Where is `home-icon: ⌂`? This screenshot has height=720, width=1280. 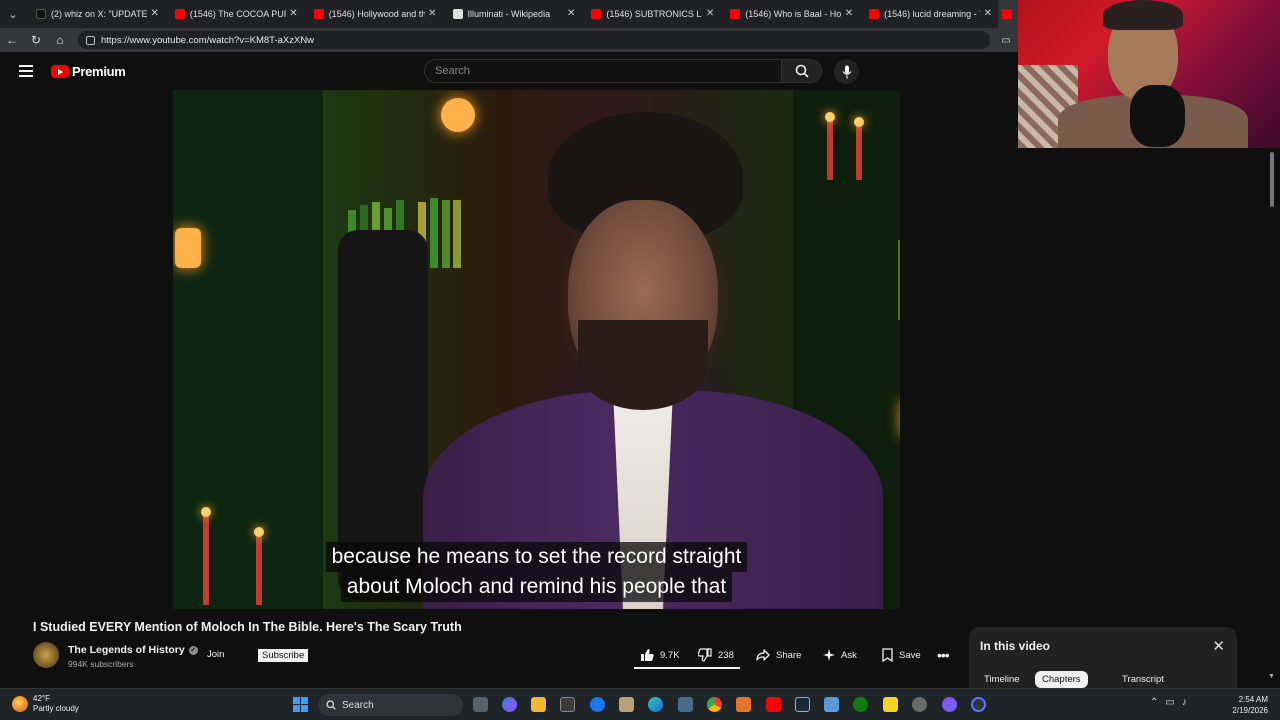
home-icon: ⌂ is located at coordinates (60, 40).